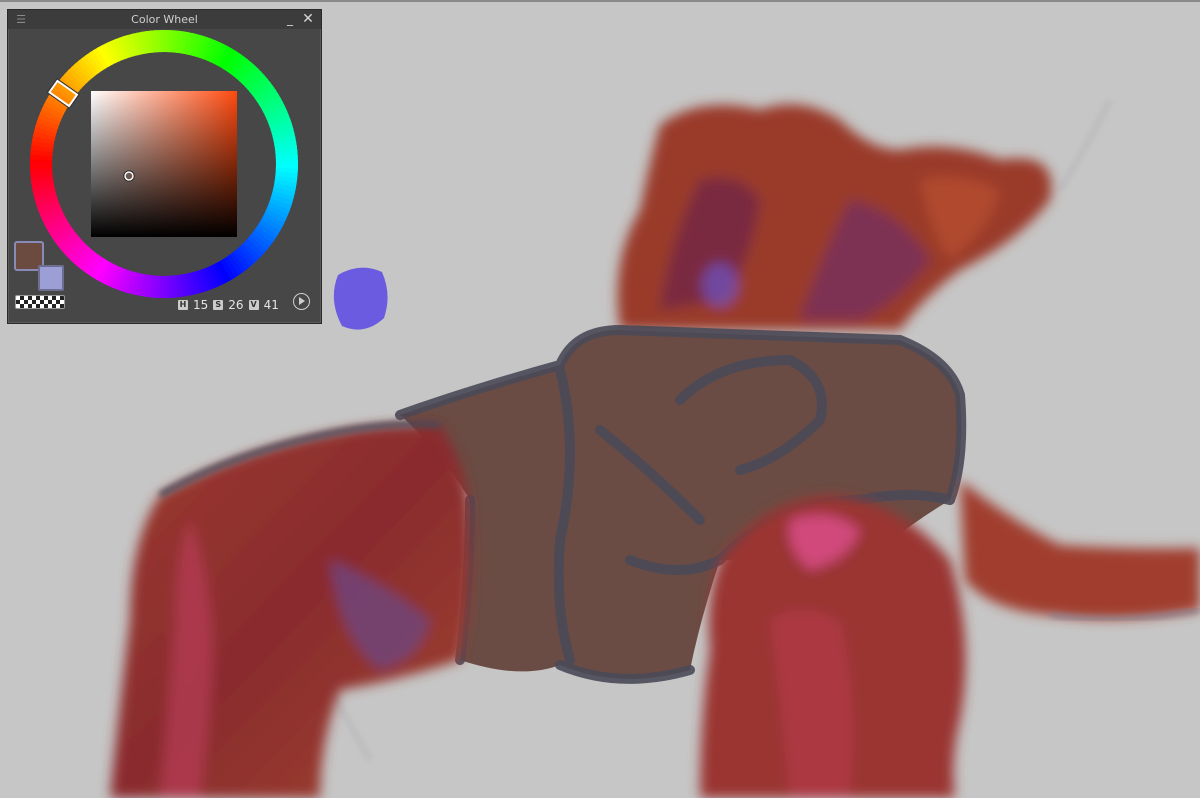  What do you see at coordinates (21, 19) in the screenshot?
I see `hamburger-icon: ☰` at bounding box center [21, 19].